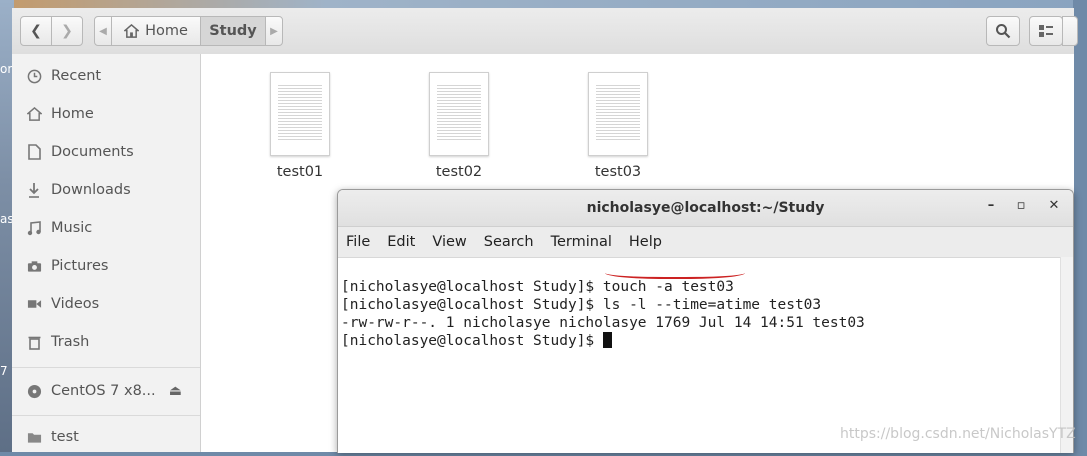 This screenshot has width=1087, height=456. I want to click on disc-icon, so click(34, 391).